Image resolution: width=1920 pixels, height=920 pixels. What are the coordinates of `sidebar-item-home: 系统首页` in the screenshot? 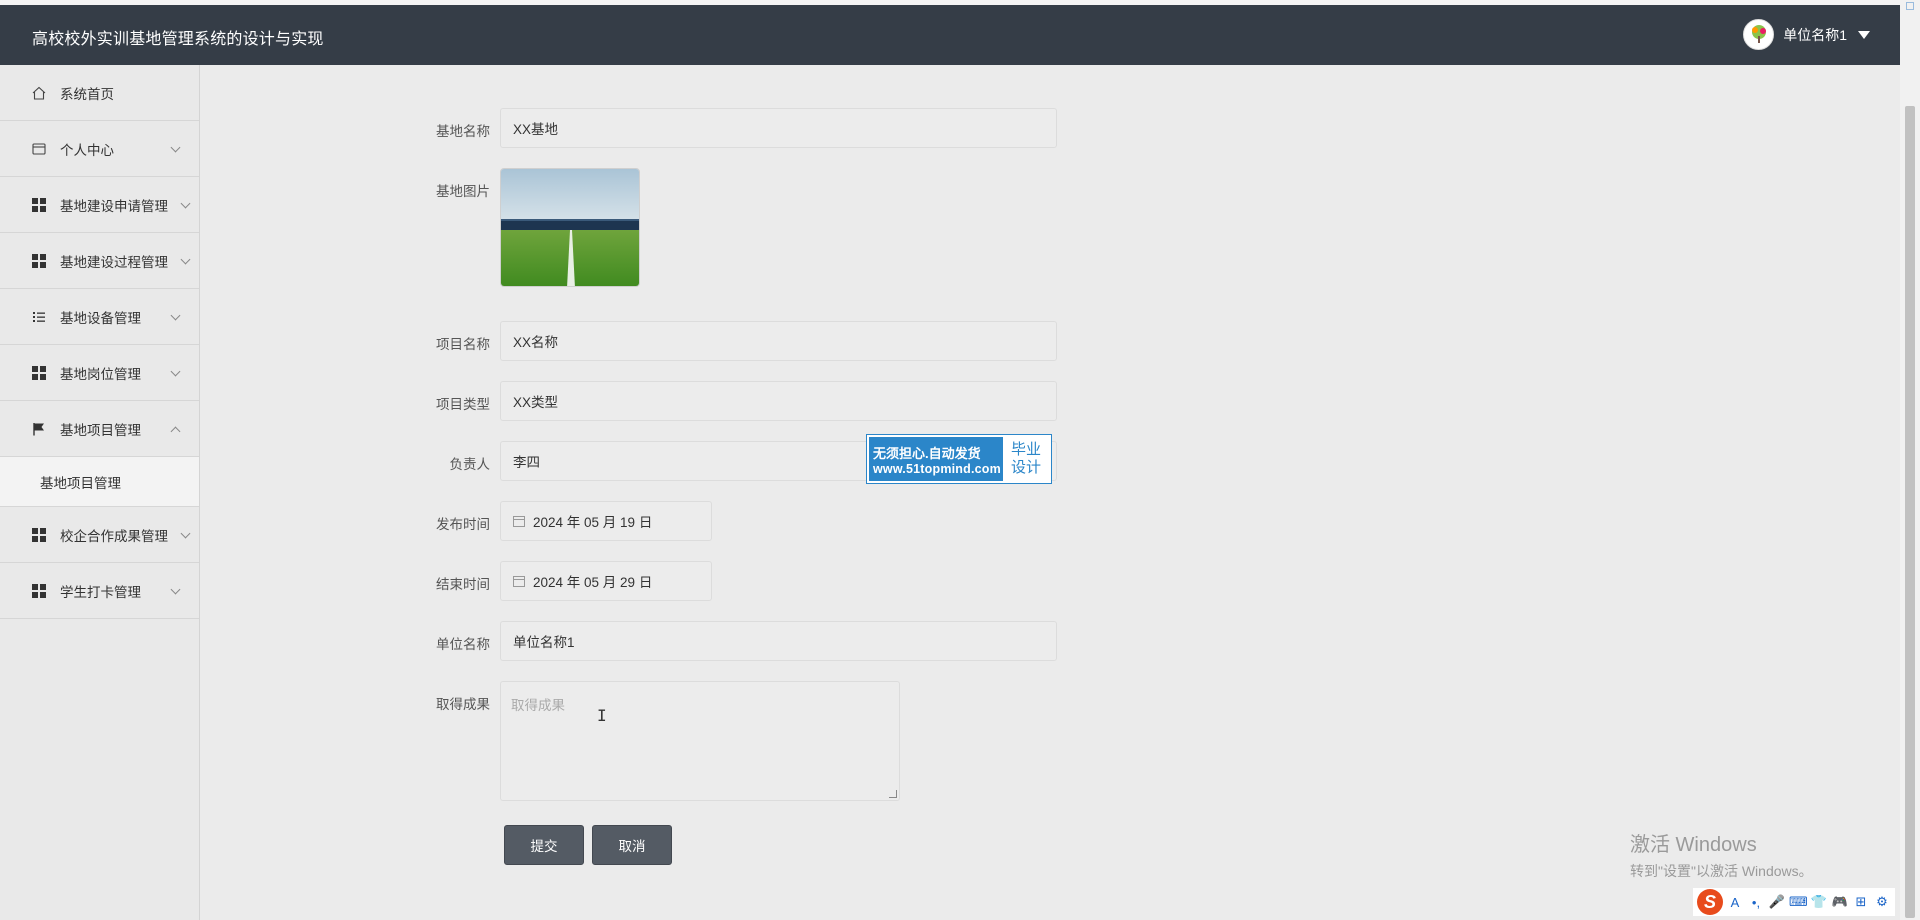 It's located at (99, 93).